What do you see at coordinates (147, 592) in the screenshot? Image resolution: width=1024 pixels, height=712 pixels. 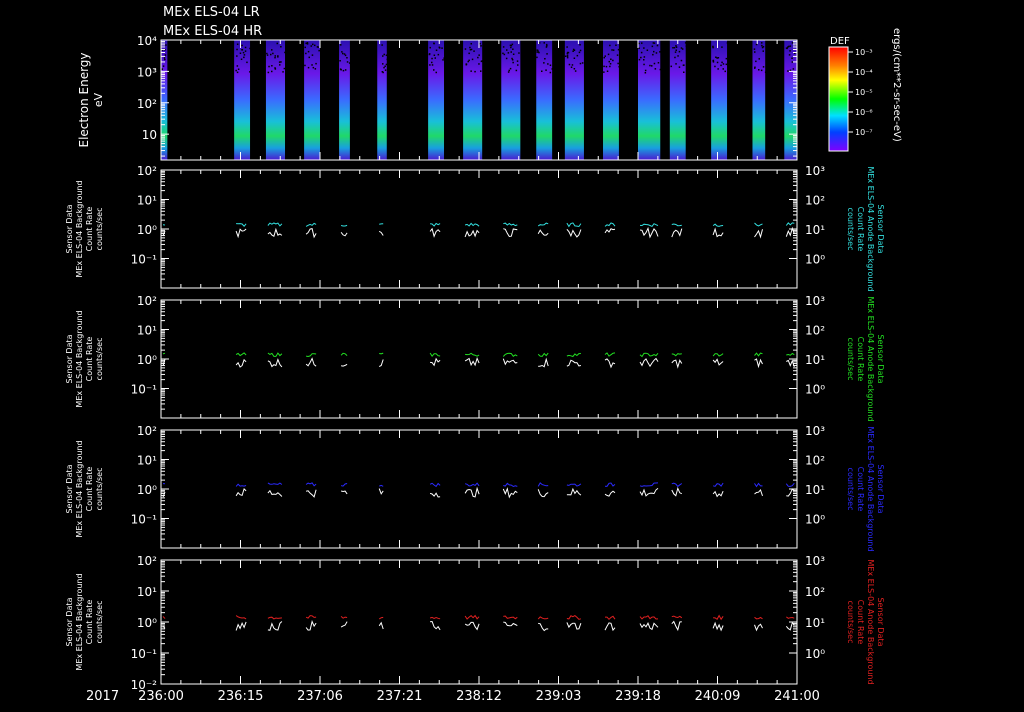 I see `y-tick-label-left: 10¹` at bounding box center [147, 592].